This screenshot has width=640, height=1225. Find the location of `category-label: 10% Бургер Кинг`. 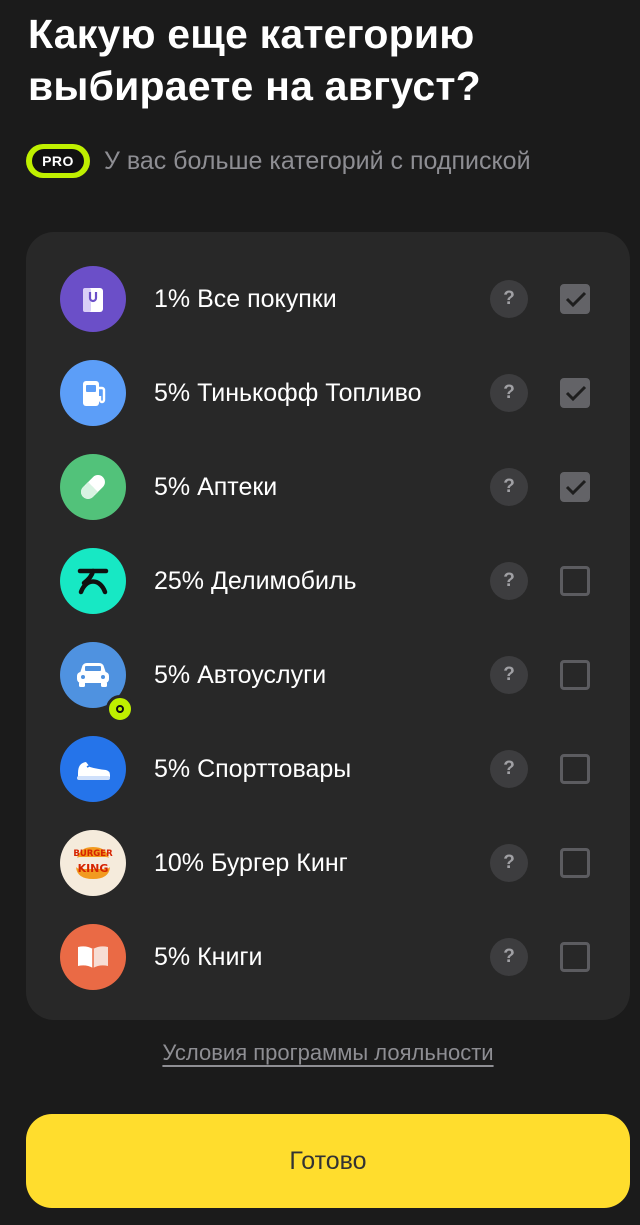

category-label: 10% Бургер Кинг is located at coordinates (251, 863).